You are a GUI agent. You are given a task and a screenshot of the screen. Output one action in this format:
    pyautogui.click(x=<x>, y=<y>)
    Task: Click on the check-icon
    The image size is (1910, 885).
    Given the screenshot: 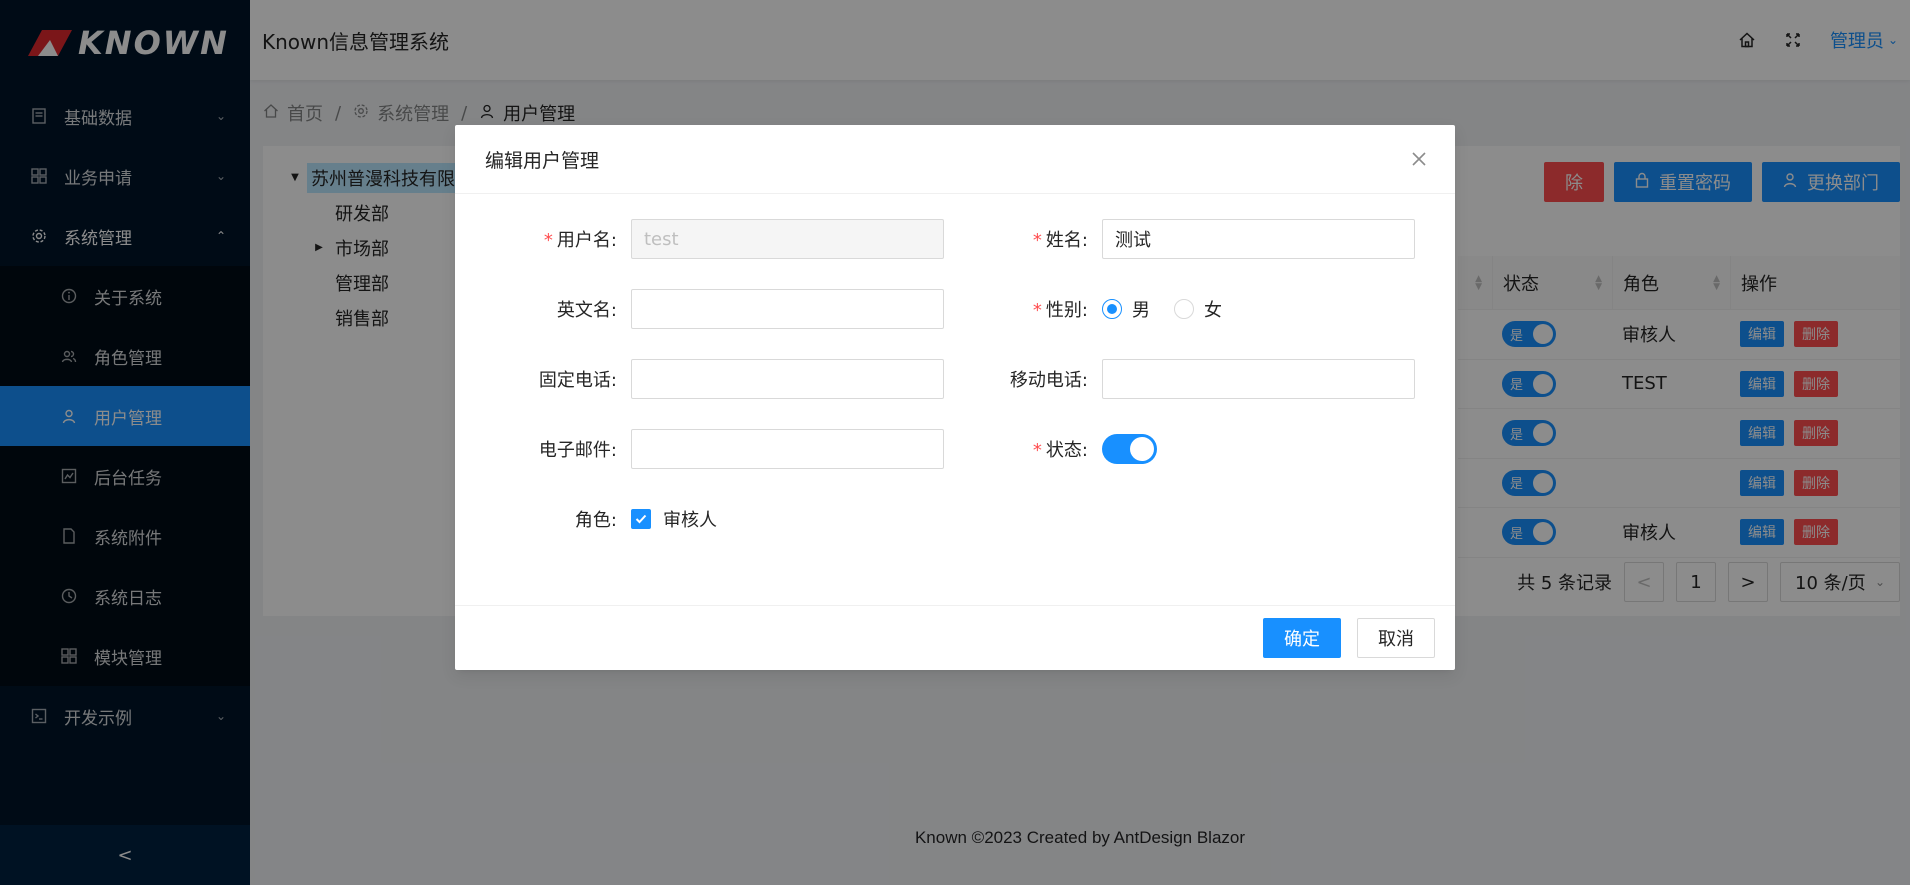 What is the action you would take?
    pyautogui.click(x=641, y=519)
    